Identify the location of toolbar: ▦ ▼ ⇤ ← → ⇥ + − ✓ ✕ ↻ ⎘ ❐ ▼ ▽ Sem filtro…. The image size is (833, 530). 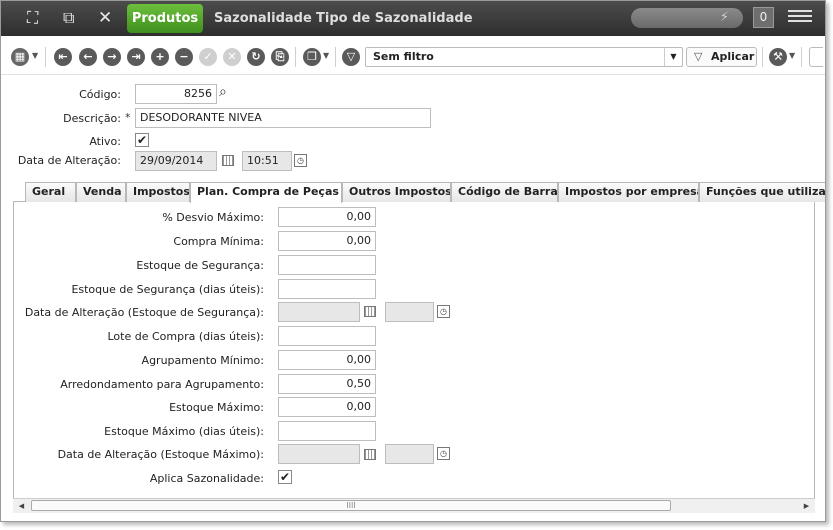
(413, 57).